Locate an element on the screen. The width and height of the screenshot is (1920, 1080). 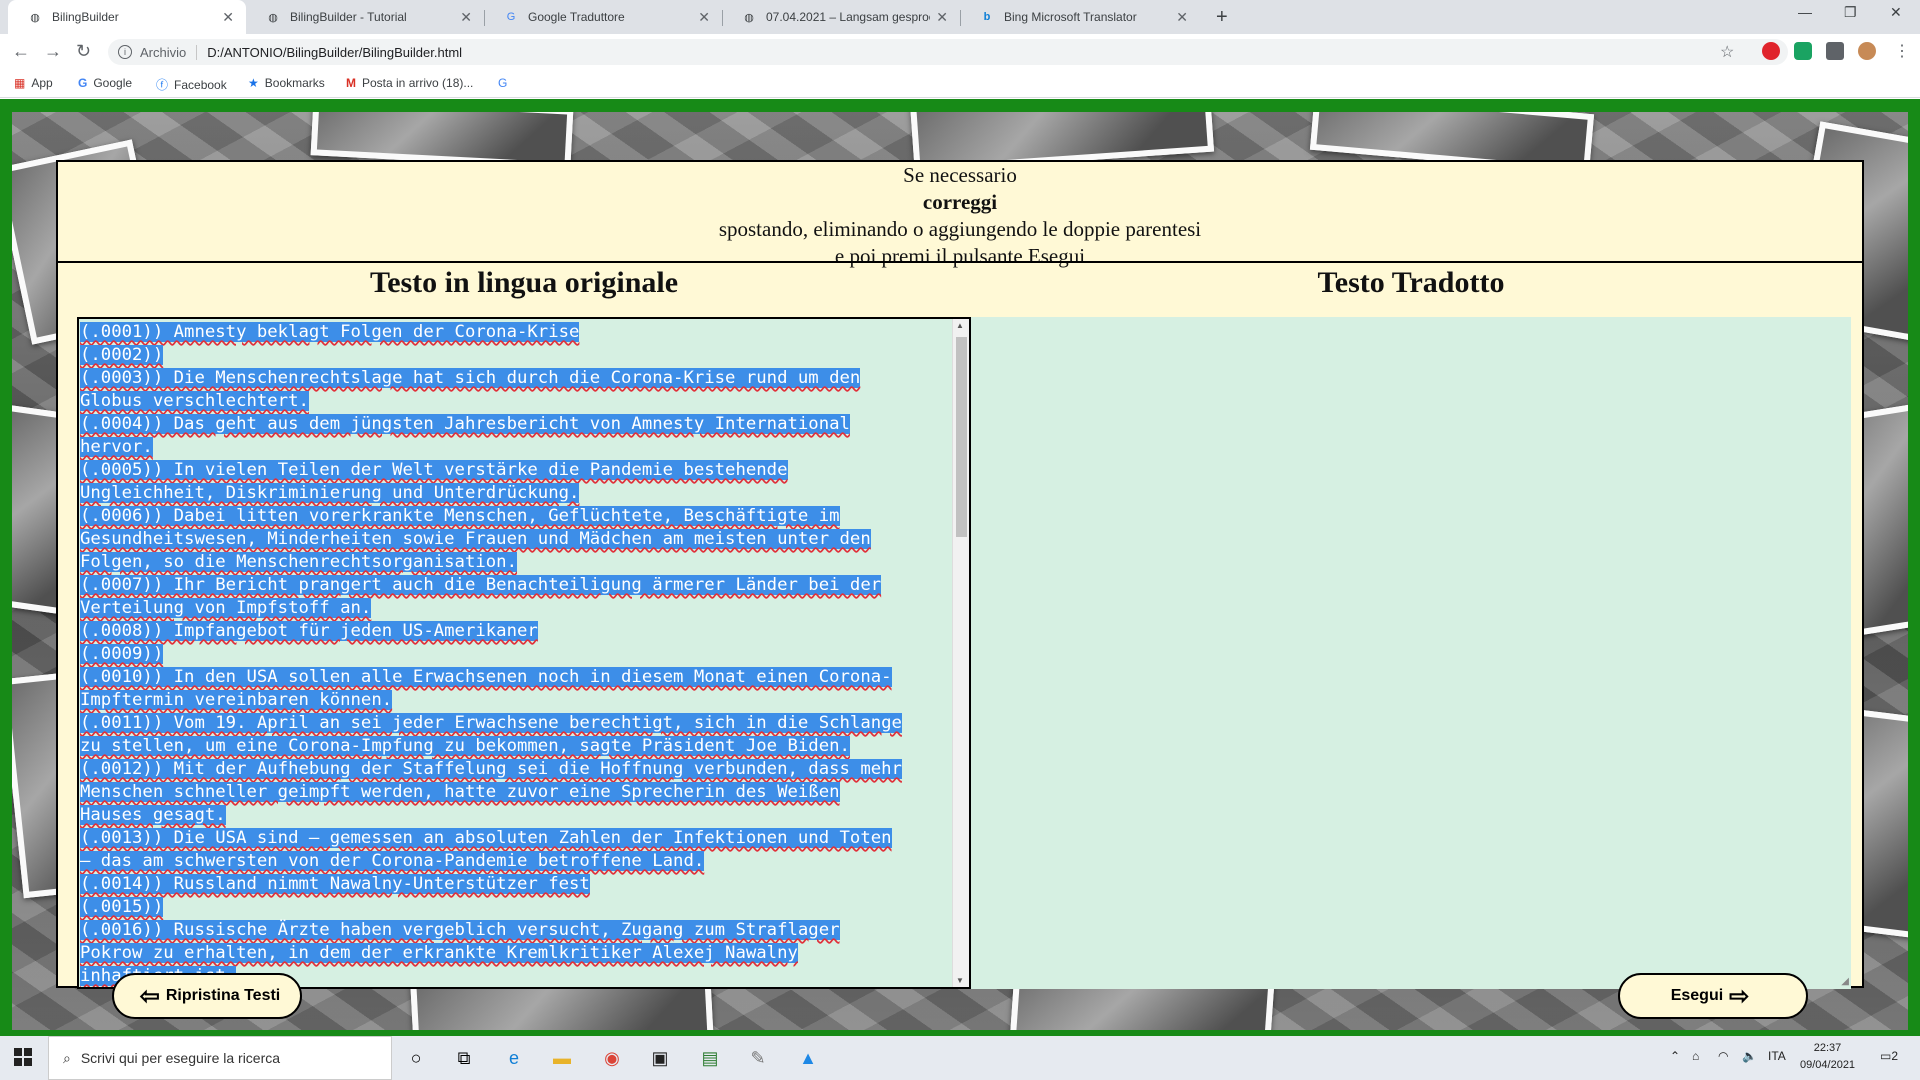
vertical-scrollbar: ▲ ▼ is located at coordinates (960, 653).